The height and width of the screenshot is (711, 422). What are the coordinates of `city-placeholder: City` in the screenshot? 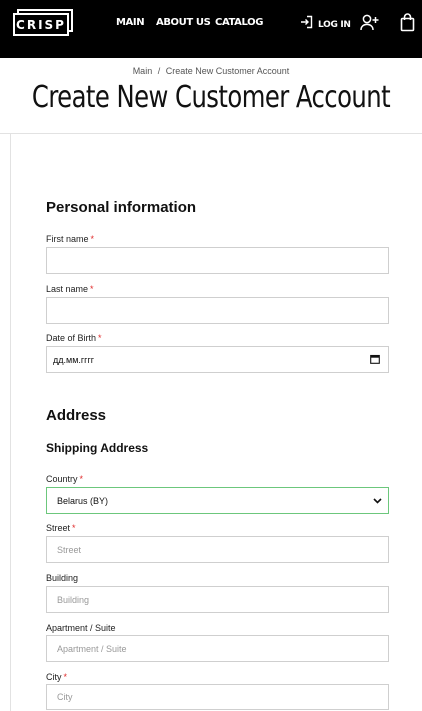 It's located at (65, 697).